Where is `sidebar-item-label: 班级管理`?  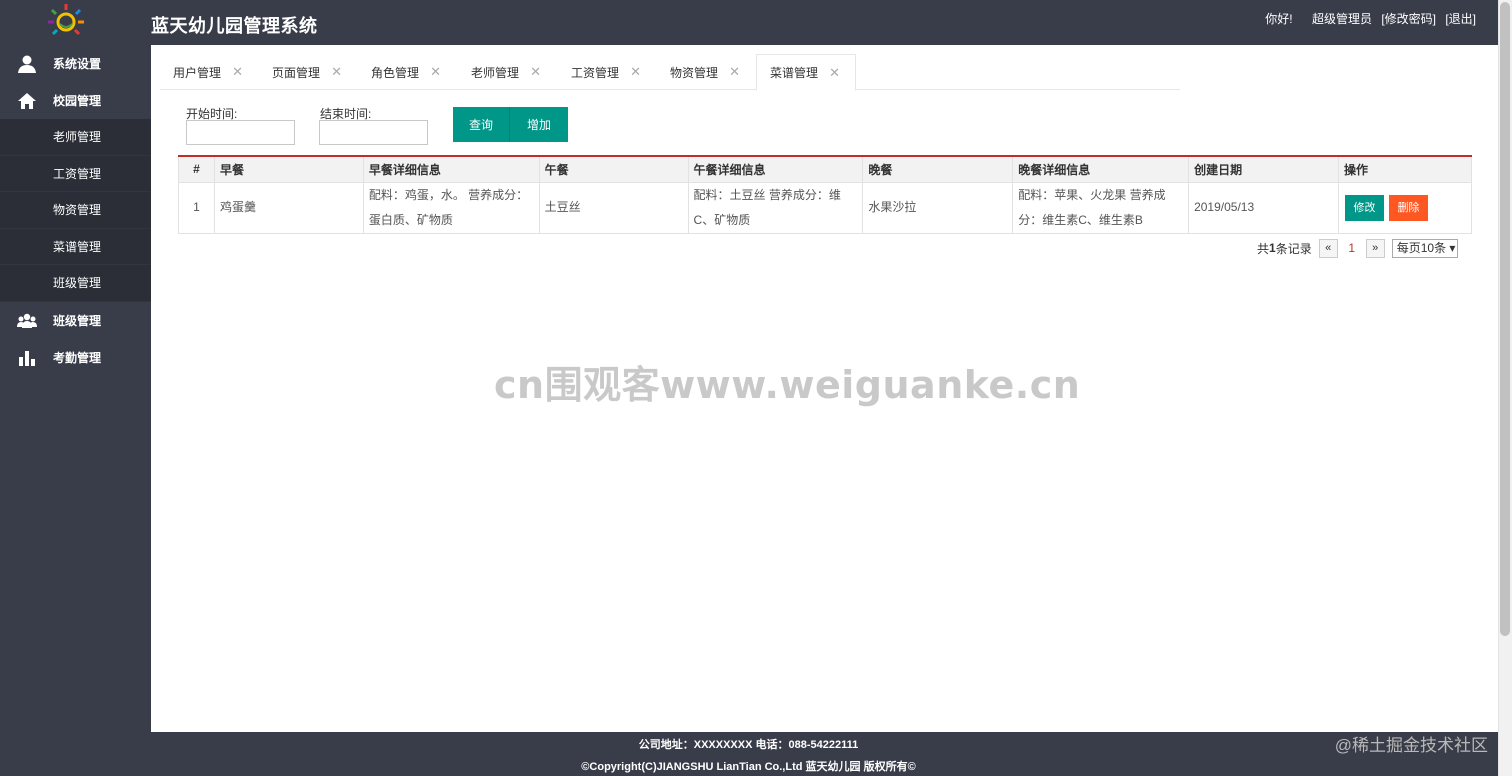
sidebar-item-label: 班级管理 is located at coordinates (77, 320).